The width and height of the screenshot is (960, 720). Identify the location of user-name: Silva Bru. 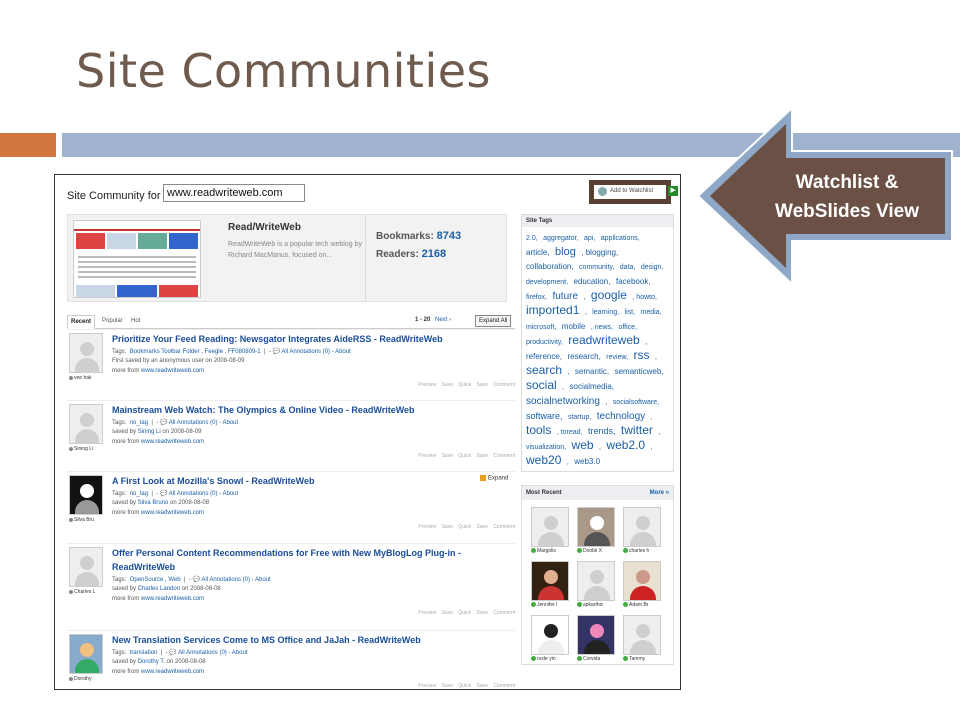
(86, 520).